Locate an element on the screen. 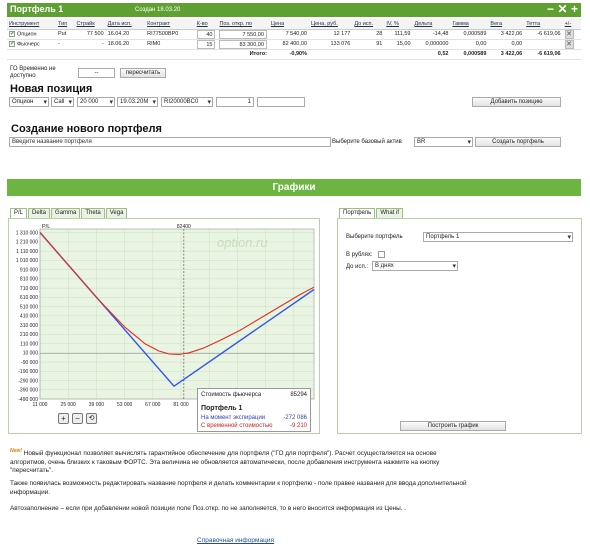  zoom-out-icon: − is located at coordinates (77, 418).